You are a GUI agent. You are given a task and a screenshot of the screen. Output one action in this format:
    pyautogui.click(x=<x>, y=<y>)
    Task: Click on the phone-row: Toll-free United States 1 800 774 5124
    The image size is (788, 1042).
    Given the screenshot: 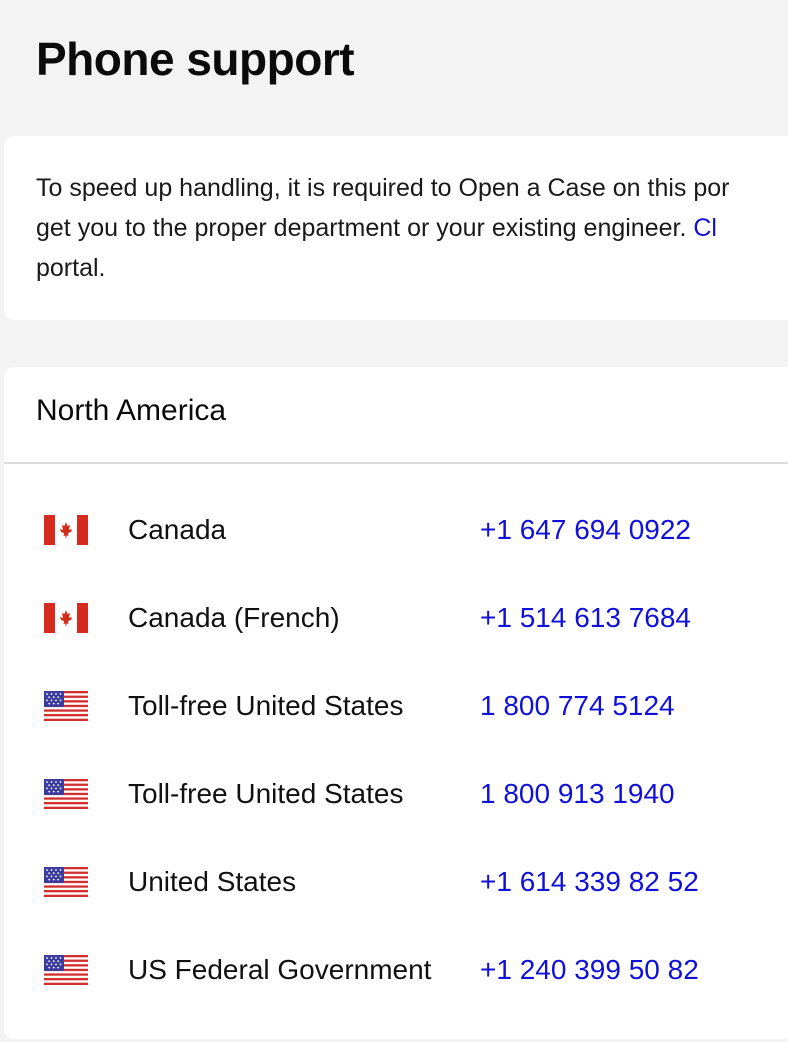 What is the action you would take?
    pyautogui.click(x=396, y=707)
    